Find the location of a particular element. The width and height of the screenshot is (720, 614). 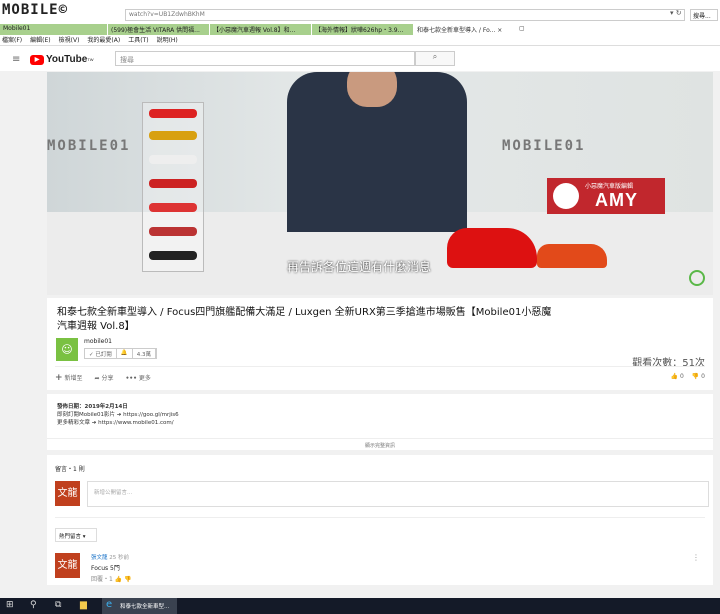

red-model-car is located at coordinates (492, 248).